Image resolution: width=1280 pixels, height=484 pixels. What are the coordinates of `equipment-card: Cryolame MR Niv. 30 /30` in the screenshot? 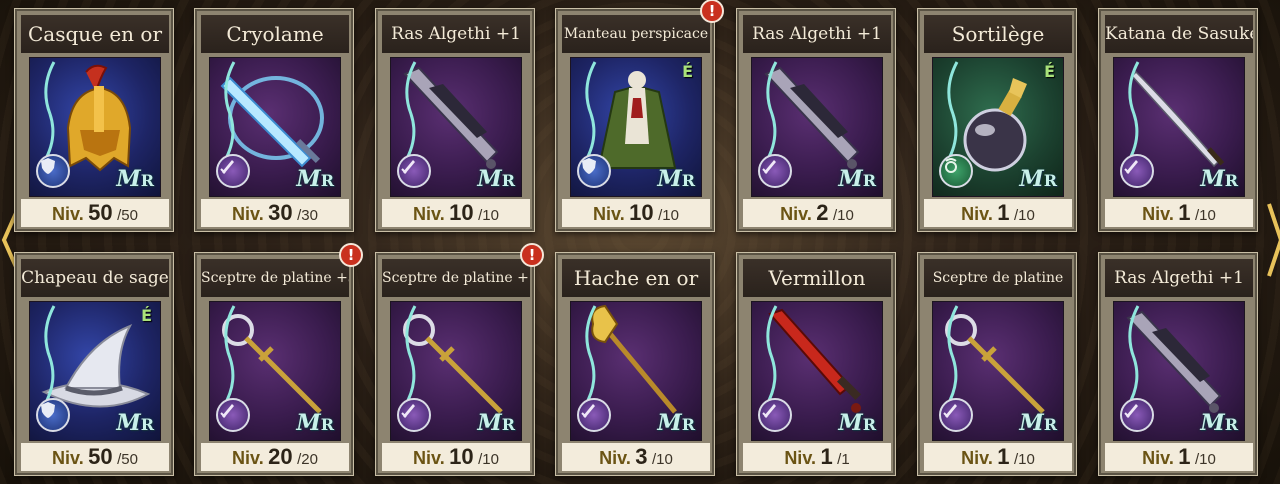 It's located at (274, 120).